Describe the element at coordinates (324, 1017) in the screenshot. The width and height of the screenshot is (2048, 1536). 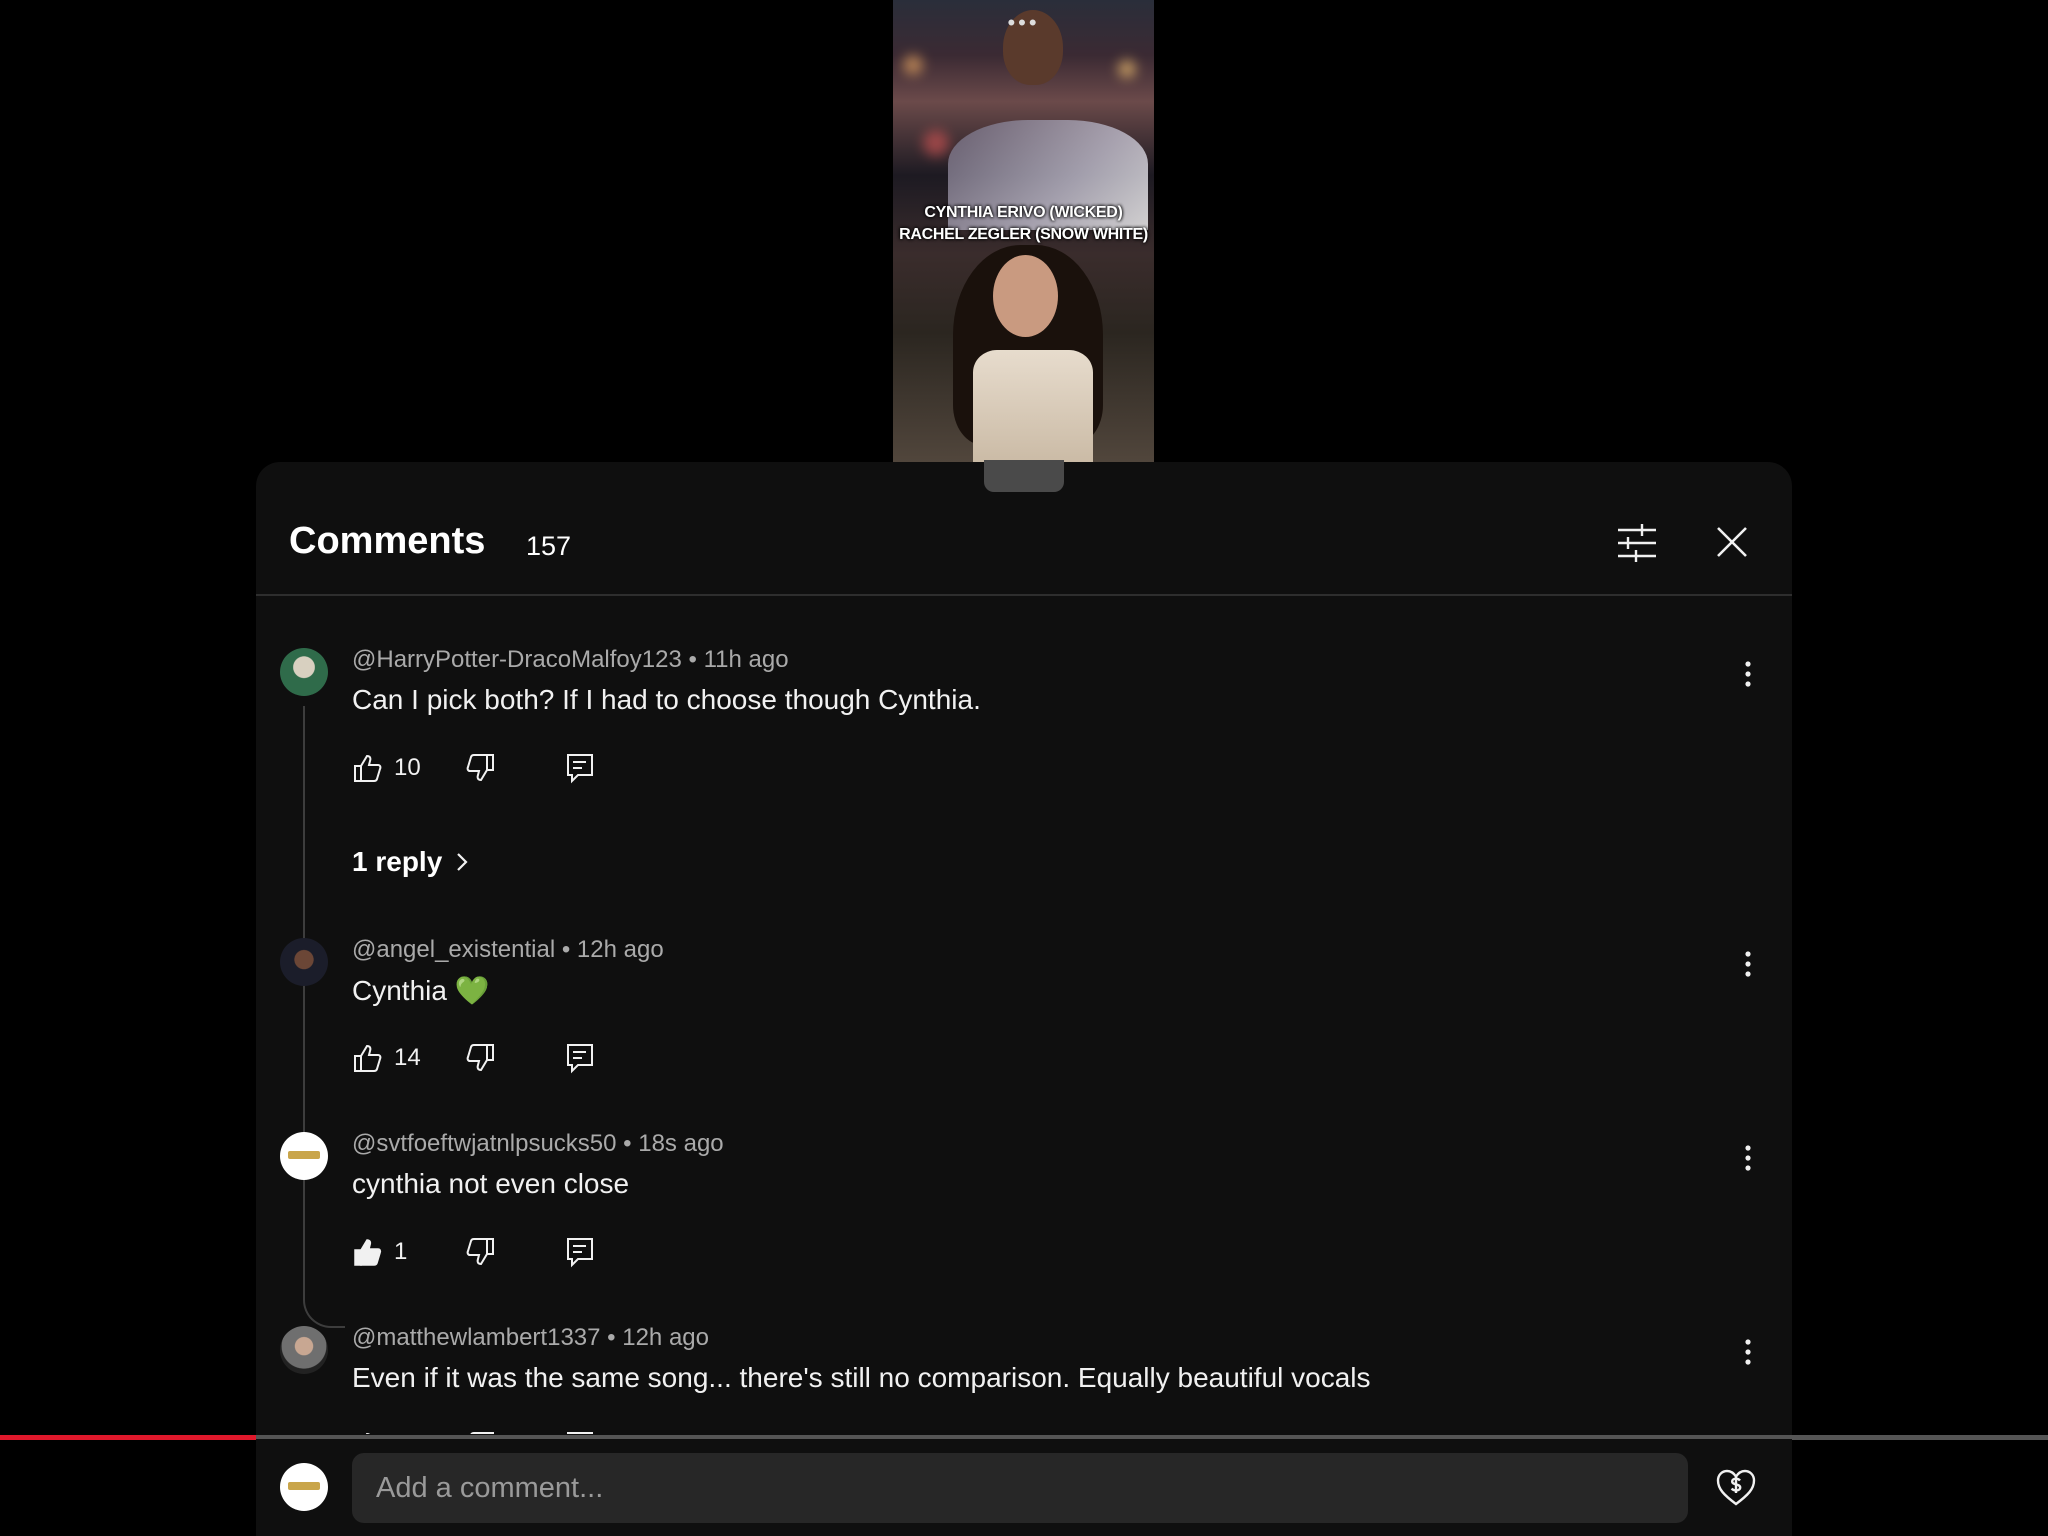
I see `thread-connector` at that location.